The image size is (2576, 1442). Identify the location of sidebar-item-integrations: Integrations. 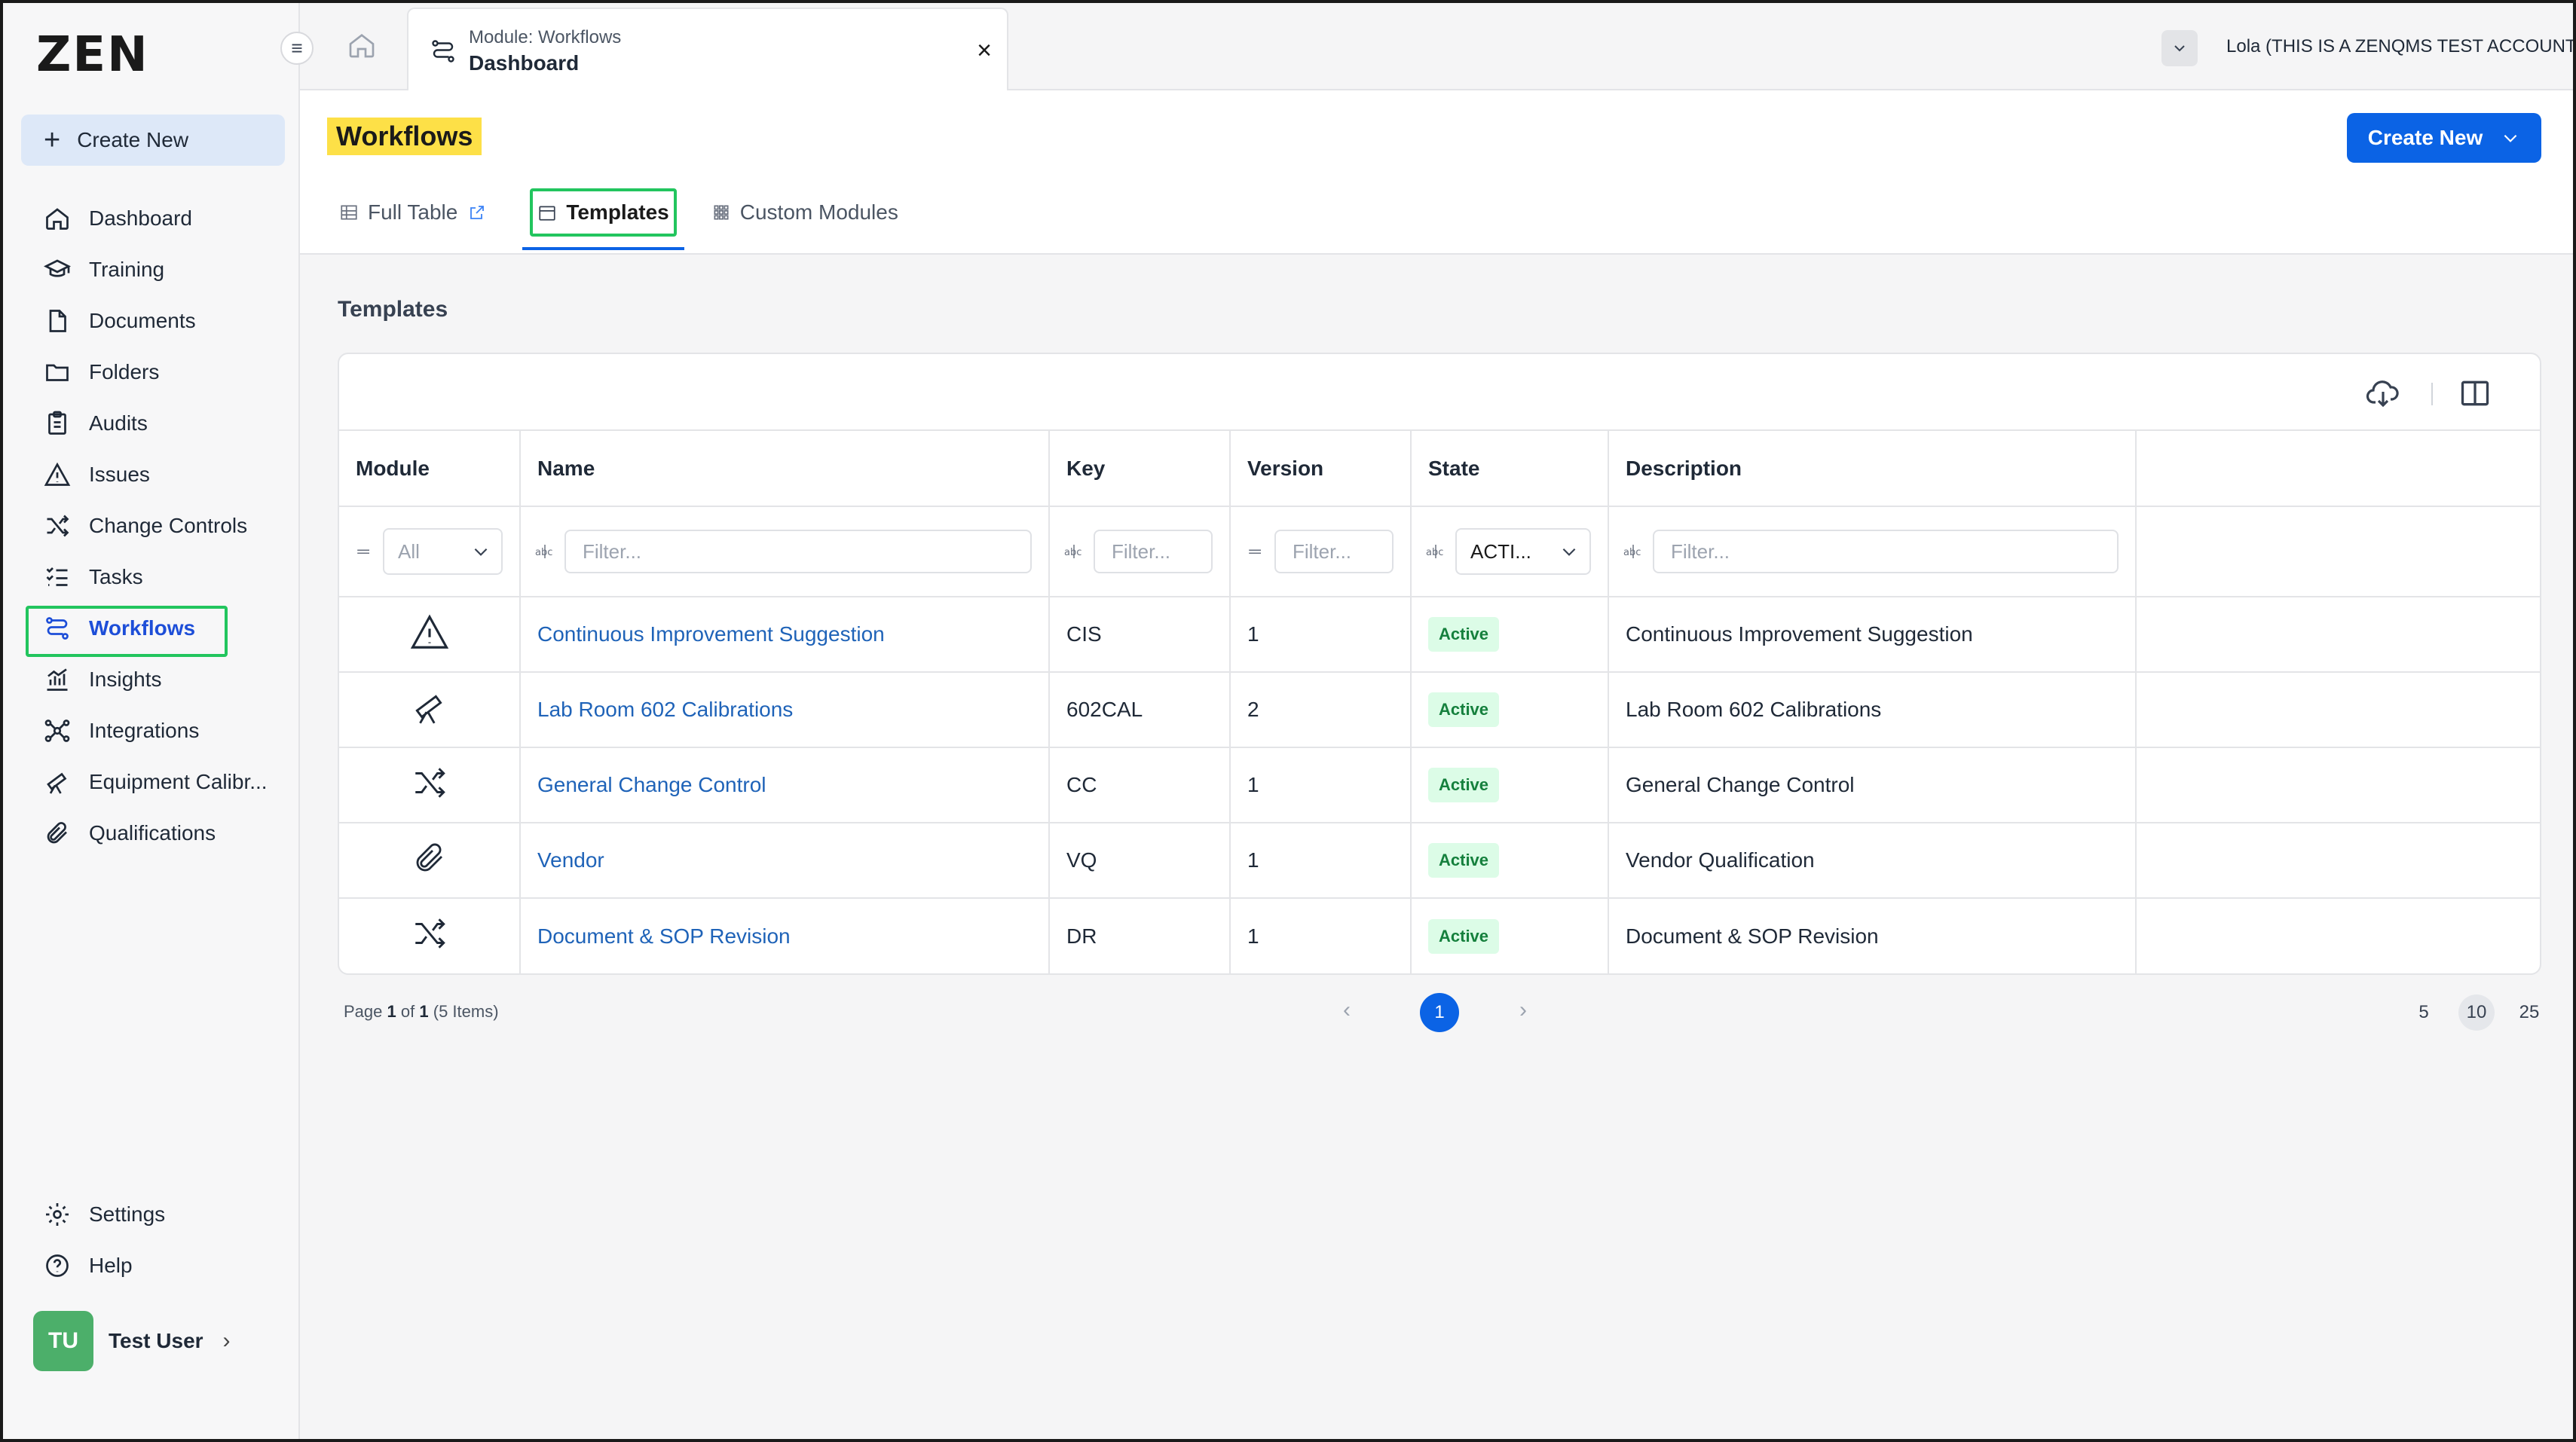
(153, 730).